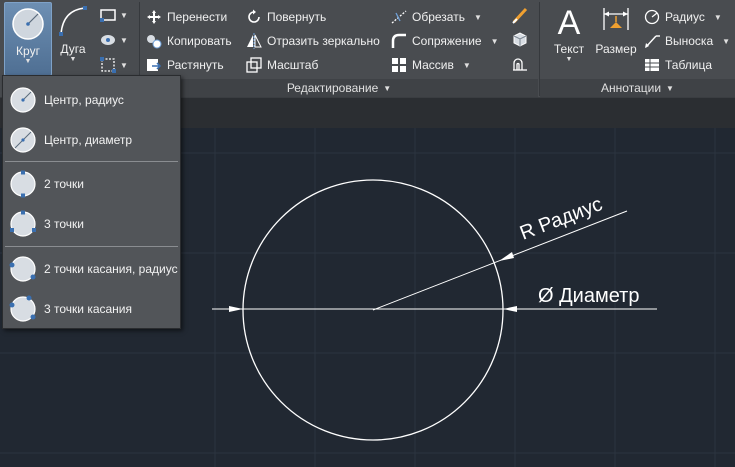 The image size is (735, 467). What do you see at coordinates (64, 224) in the screenshot?
I see `menu-item-label: 3 точки` at bounding box center [64, 224].